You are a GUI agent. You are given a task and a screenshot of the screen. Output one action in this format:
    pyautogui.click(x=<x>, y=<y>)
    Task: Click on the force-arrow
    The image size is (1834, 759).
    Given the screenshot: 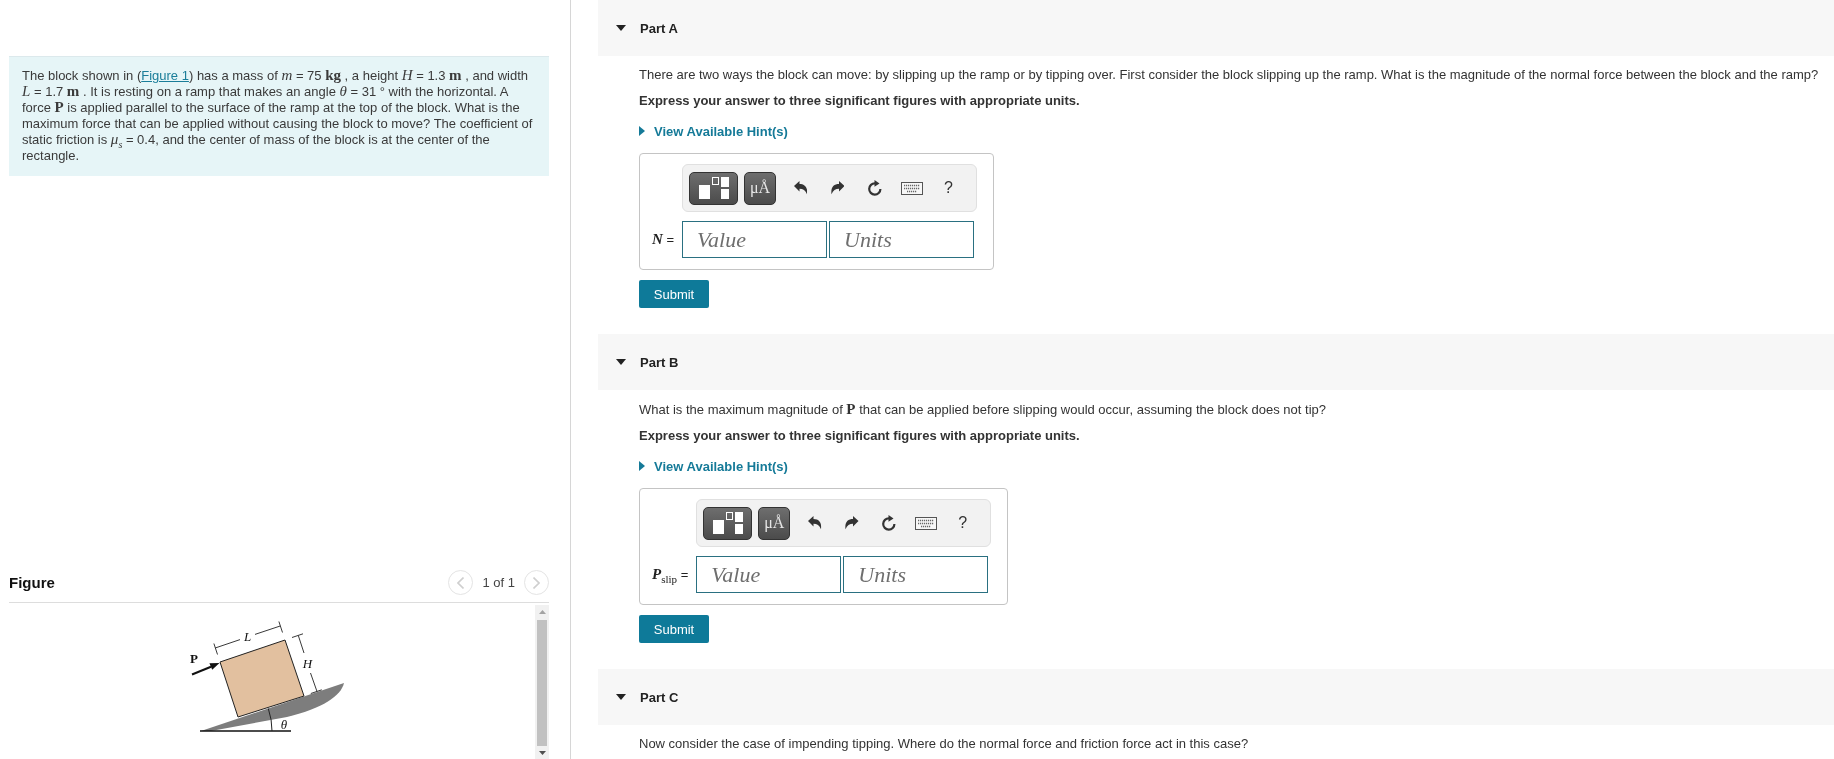 What is the action you would take?
    pyautogui.click(x=205, y=669)
    